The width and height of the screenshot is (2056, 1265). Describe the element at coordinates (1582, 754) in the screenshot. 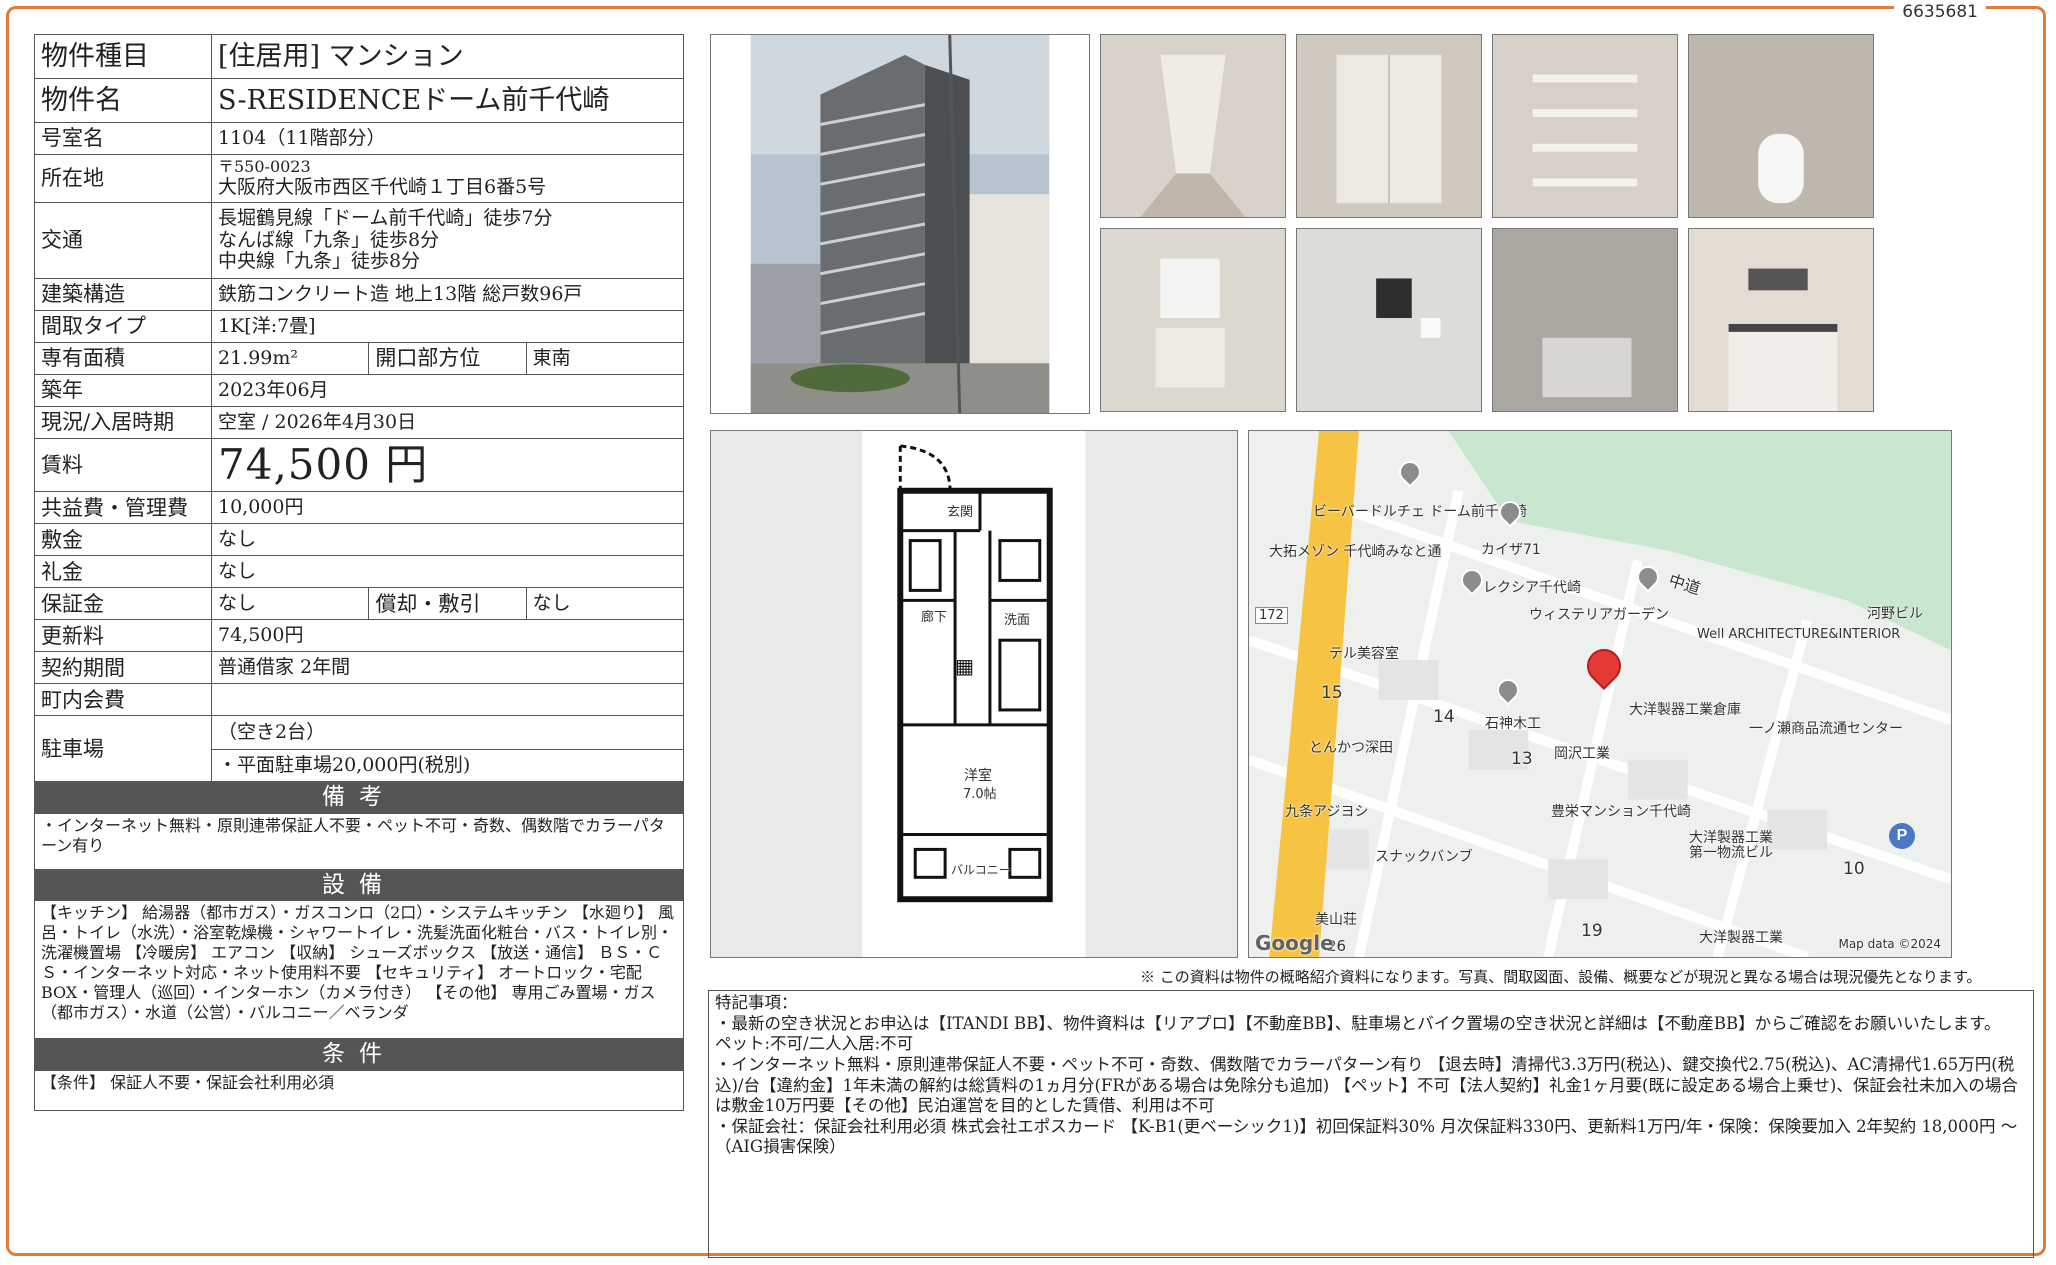

I see `map-label: 岡沢工業` at that location.